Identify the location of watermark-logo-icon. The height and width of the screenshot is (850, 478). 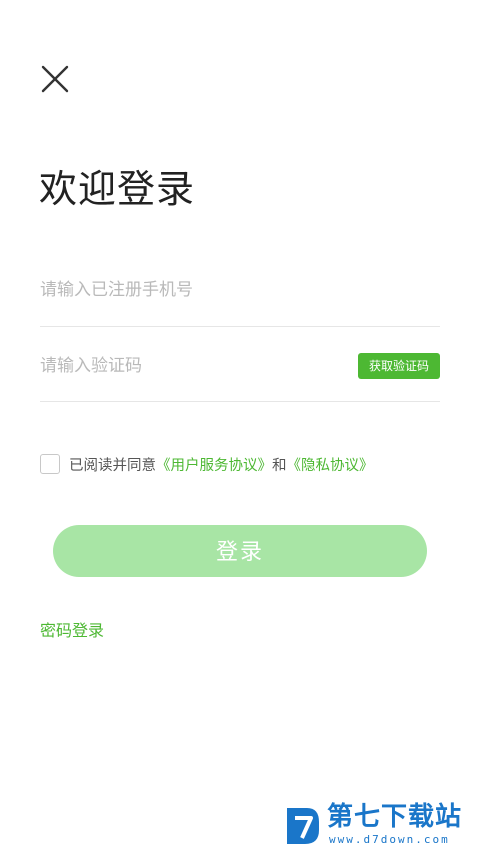
(303, 826).